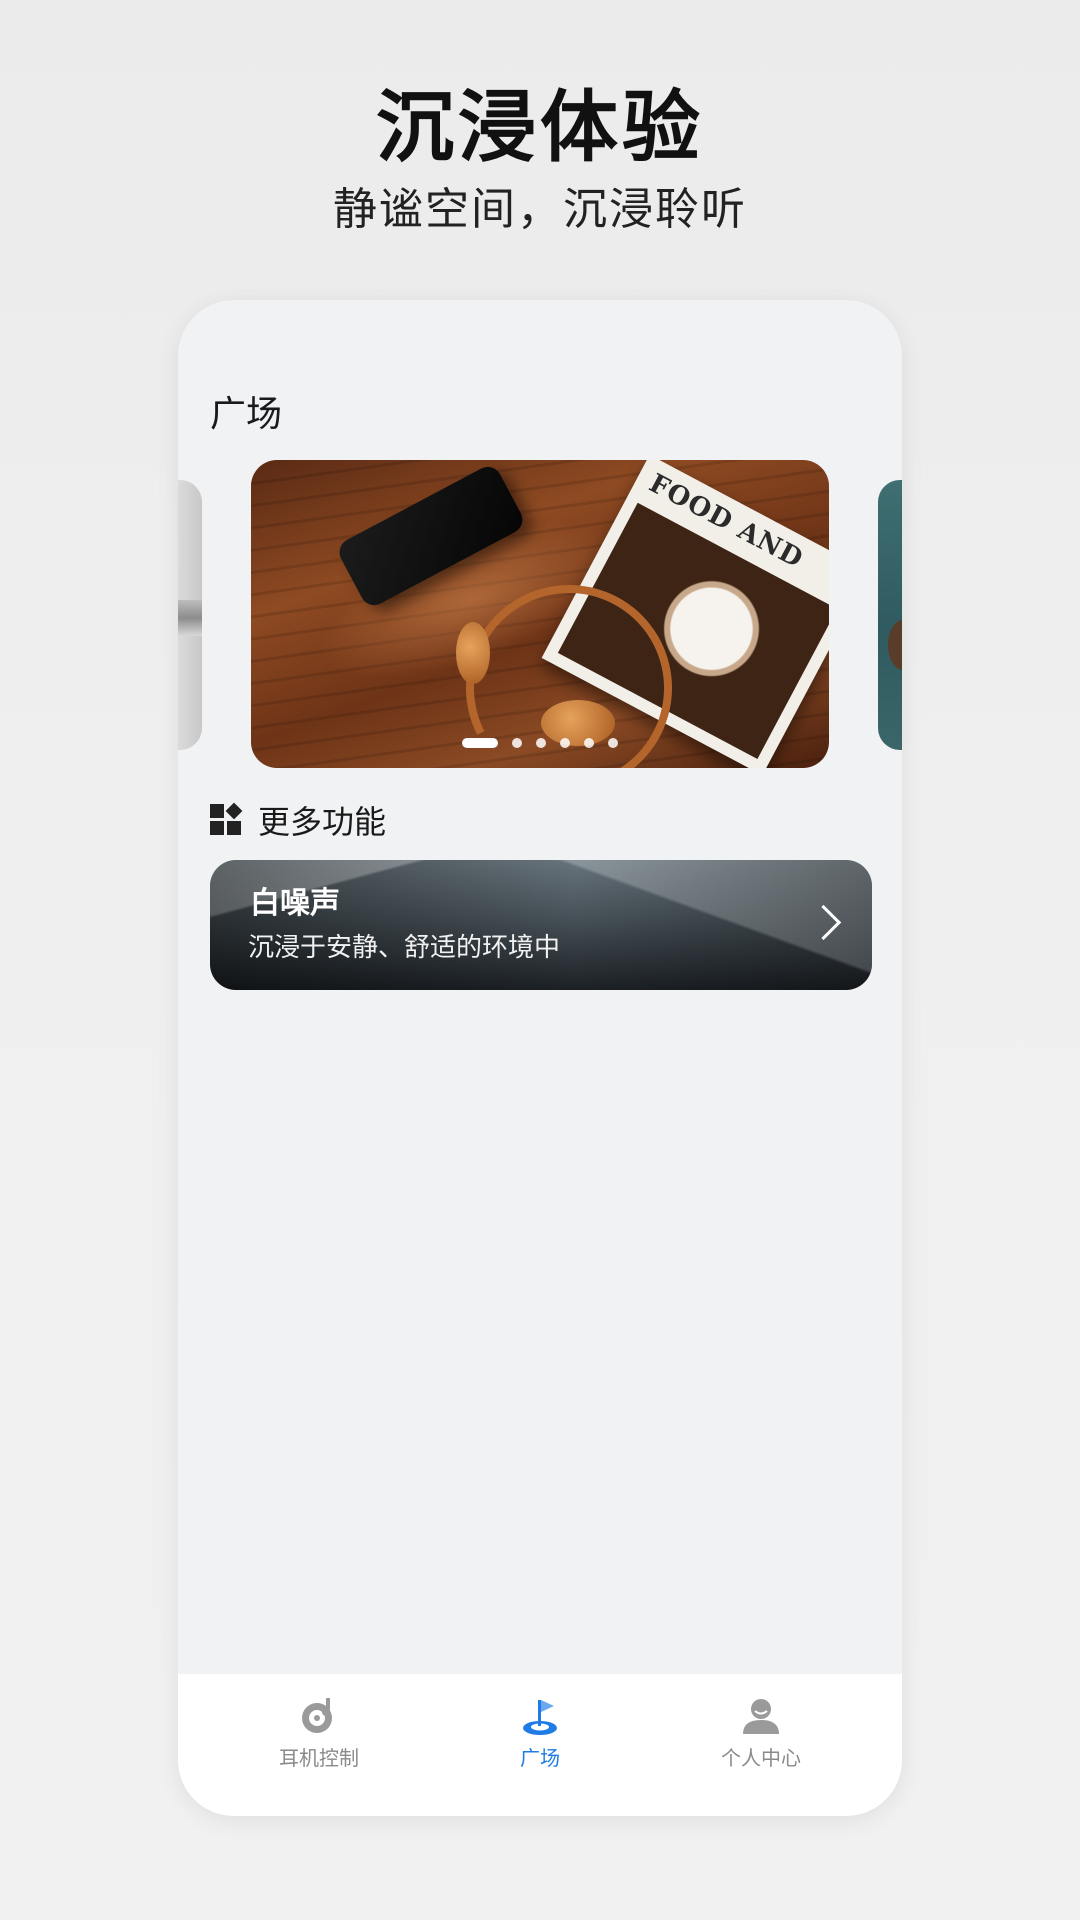  I want to click on tab-headphone-control: 耳机控制, so click(319, 1741).